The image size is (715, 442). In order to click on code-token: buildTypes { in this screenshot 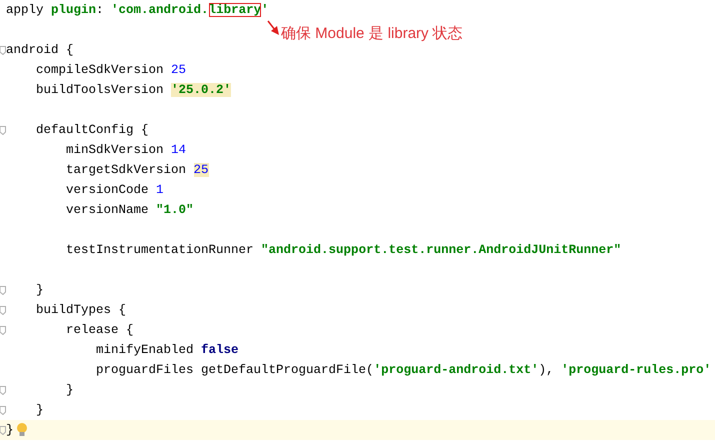, I will do `click(80, 310)`.